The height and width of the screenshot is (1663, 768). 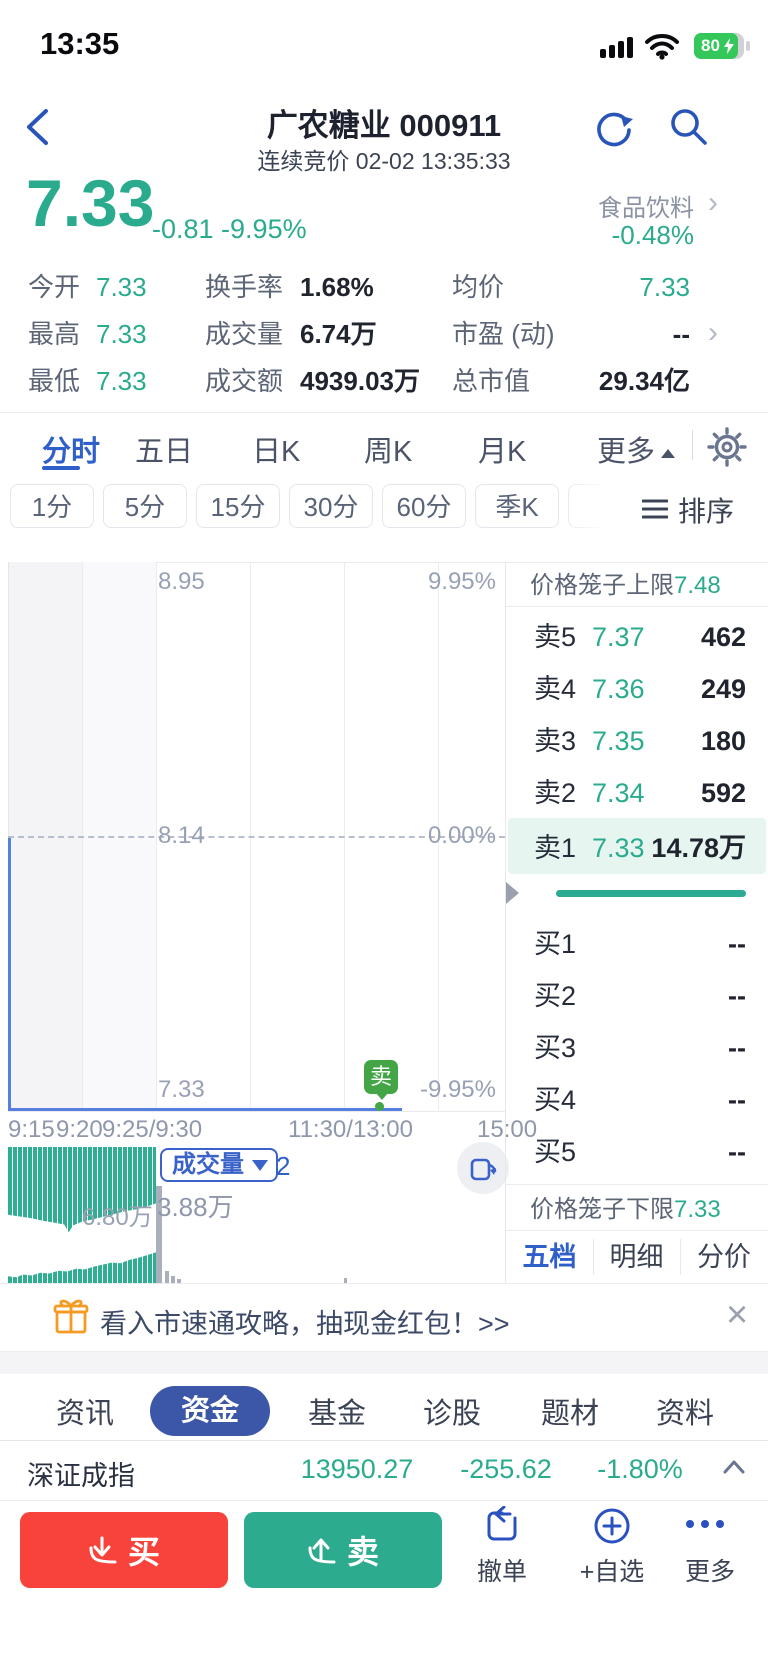 What do you see at coordinates (555, 1048) in the screenshot?
I see `bid-label: 买3` at bounding box center [555, 1048].